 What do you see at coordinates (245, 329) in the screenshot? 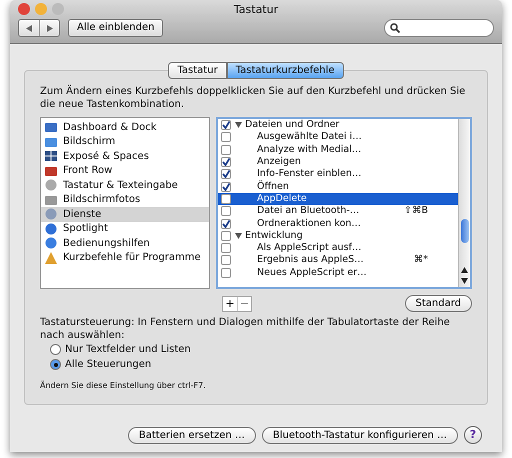
I see `keyboard-control-text: Tastatursteuerung: In Fenstern und Dialogen mithilfe der Tabulatortaste der Reihe nach auswählen:` at bounding box center [245, 329].